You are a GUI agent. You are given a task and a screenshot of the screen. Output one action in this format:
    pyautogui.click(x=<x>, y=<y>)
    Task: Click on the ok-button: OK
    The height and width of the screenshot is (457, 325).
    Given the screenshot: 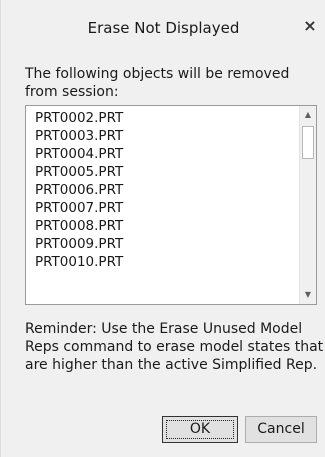 What is the action you would take?
    pyautogui.click(x=200, y=429)
    